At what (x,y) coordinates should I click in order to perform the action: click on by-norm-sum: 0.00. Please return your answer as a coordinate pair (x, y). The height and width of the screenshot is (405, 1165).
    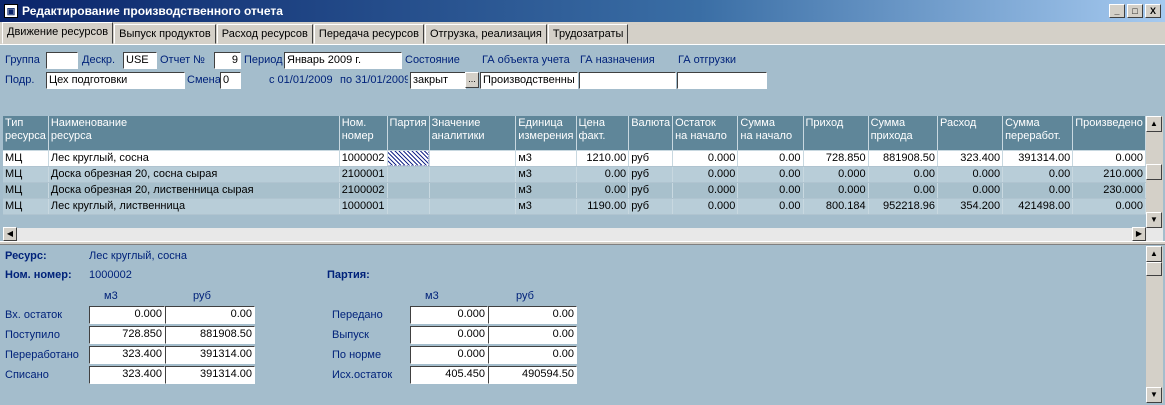
    Looking at the image, I should click on (532, 355).